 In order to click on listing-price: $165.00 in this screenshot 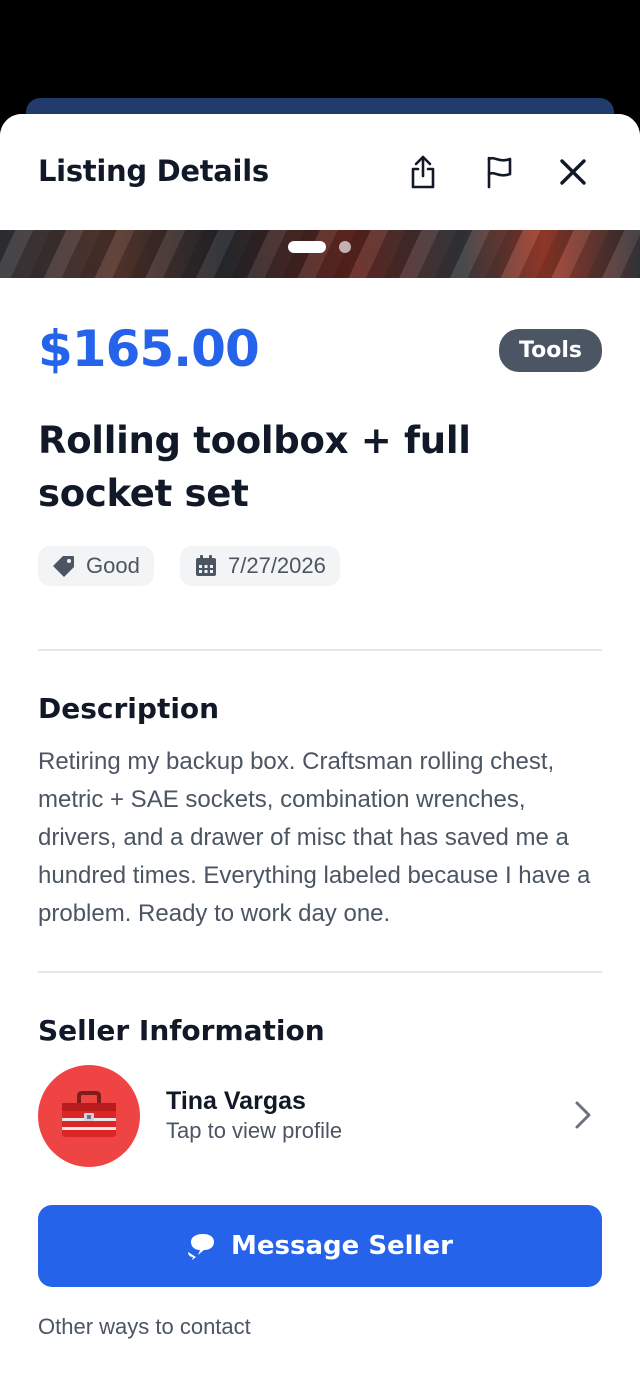, I will do `click(149, 349)`.